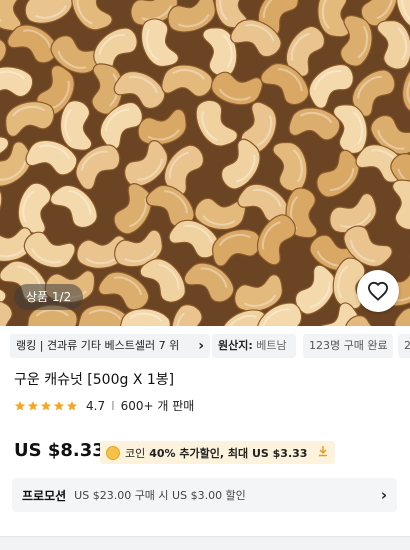  What do you see at coordinates (49, 297) in the screenshot?
I see `image-counter: 상품 1/2` at bounding box center [49, 297].